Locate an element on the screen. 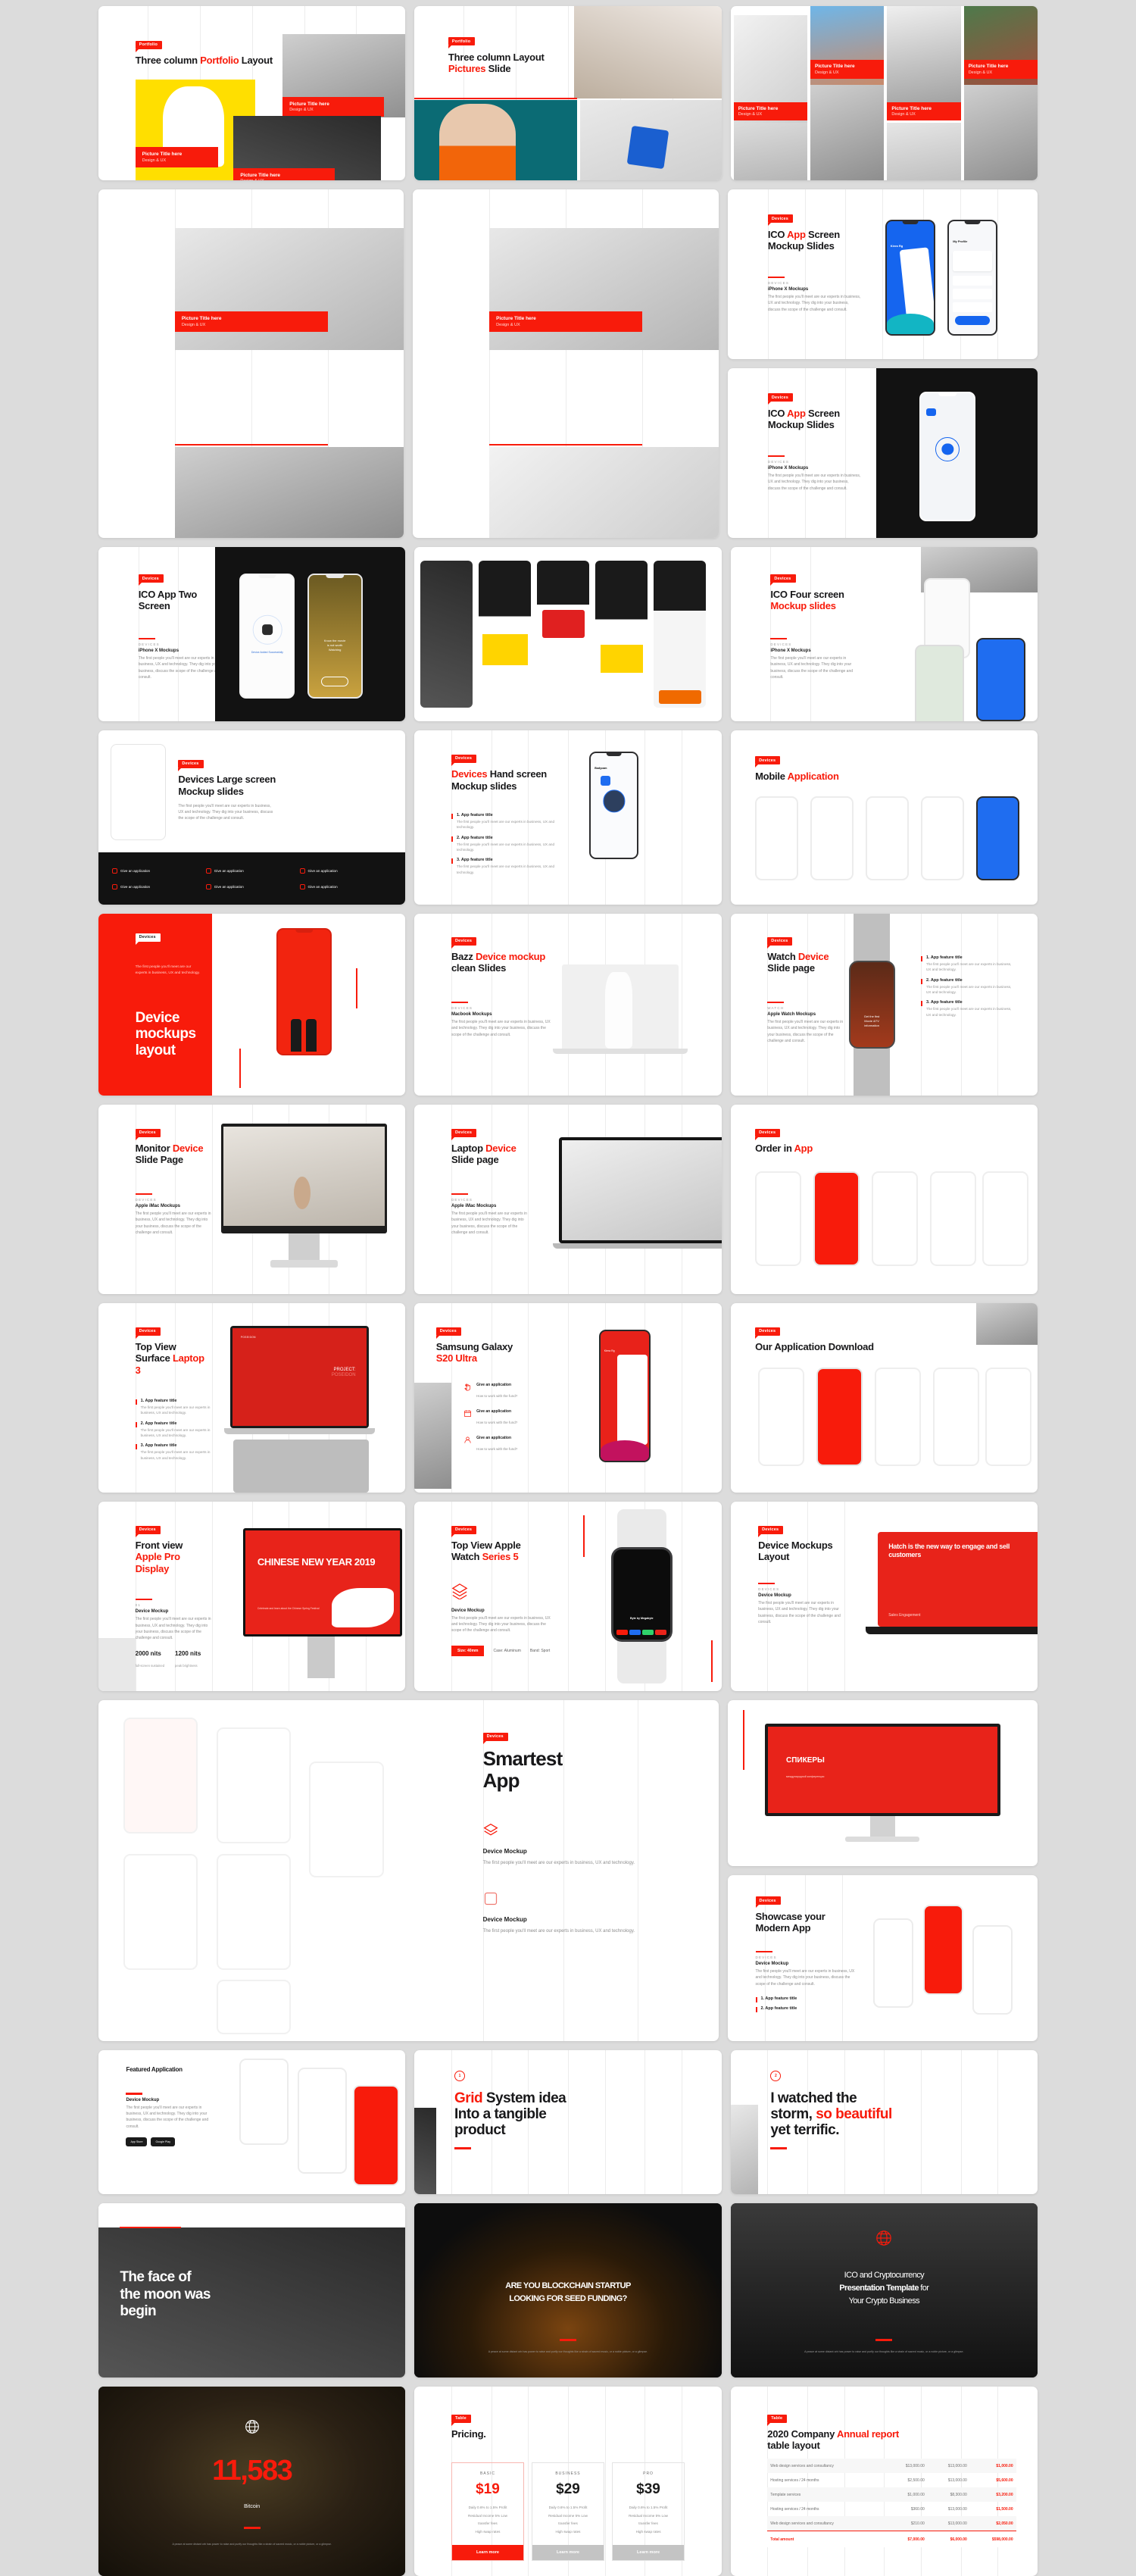 The height and width of the screenshot is (2576, 1136). globe-icon is located at coordinates (252, 2426).